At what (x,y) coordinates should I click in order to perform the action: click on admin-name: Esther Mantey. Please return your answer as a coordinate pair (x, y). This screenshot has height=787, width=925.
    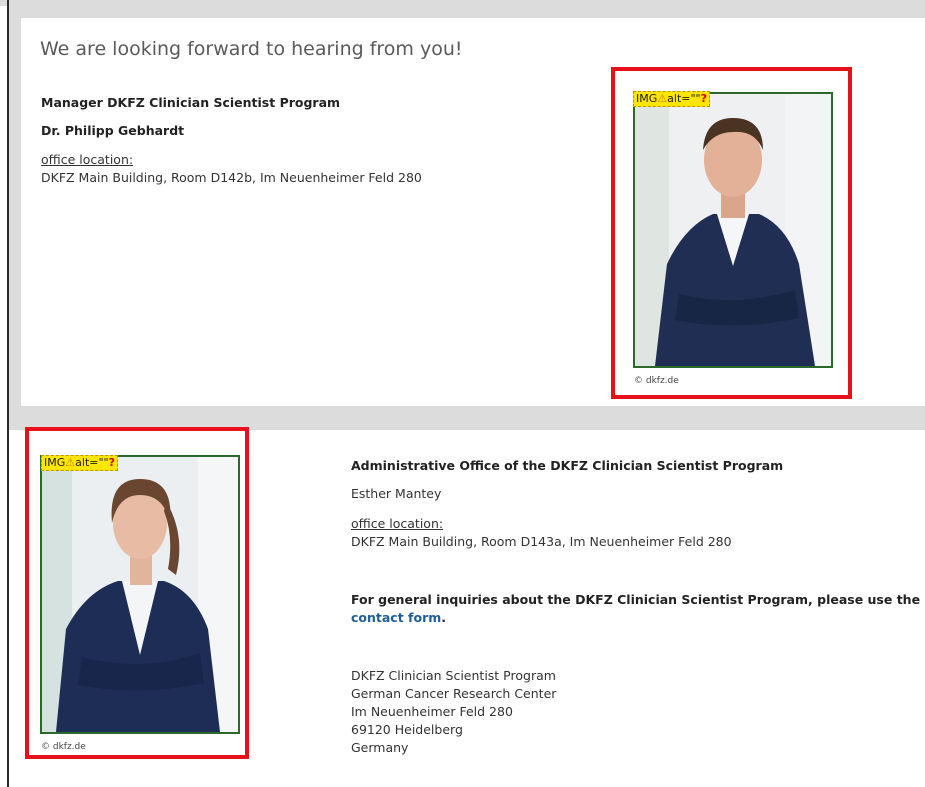
    Looking at the image, I should click on (396, 493).